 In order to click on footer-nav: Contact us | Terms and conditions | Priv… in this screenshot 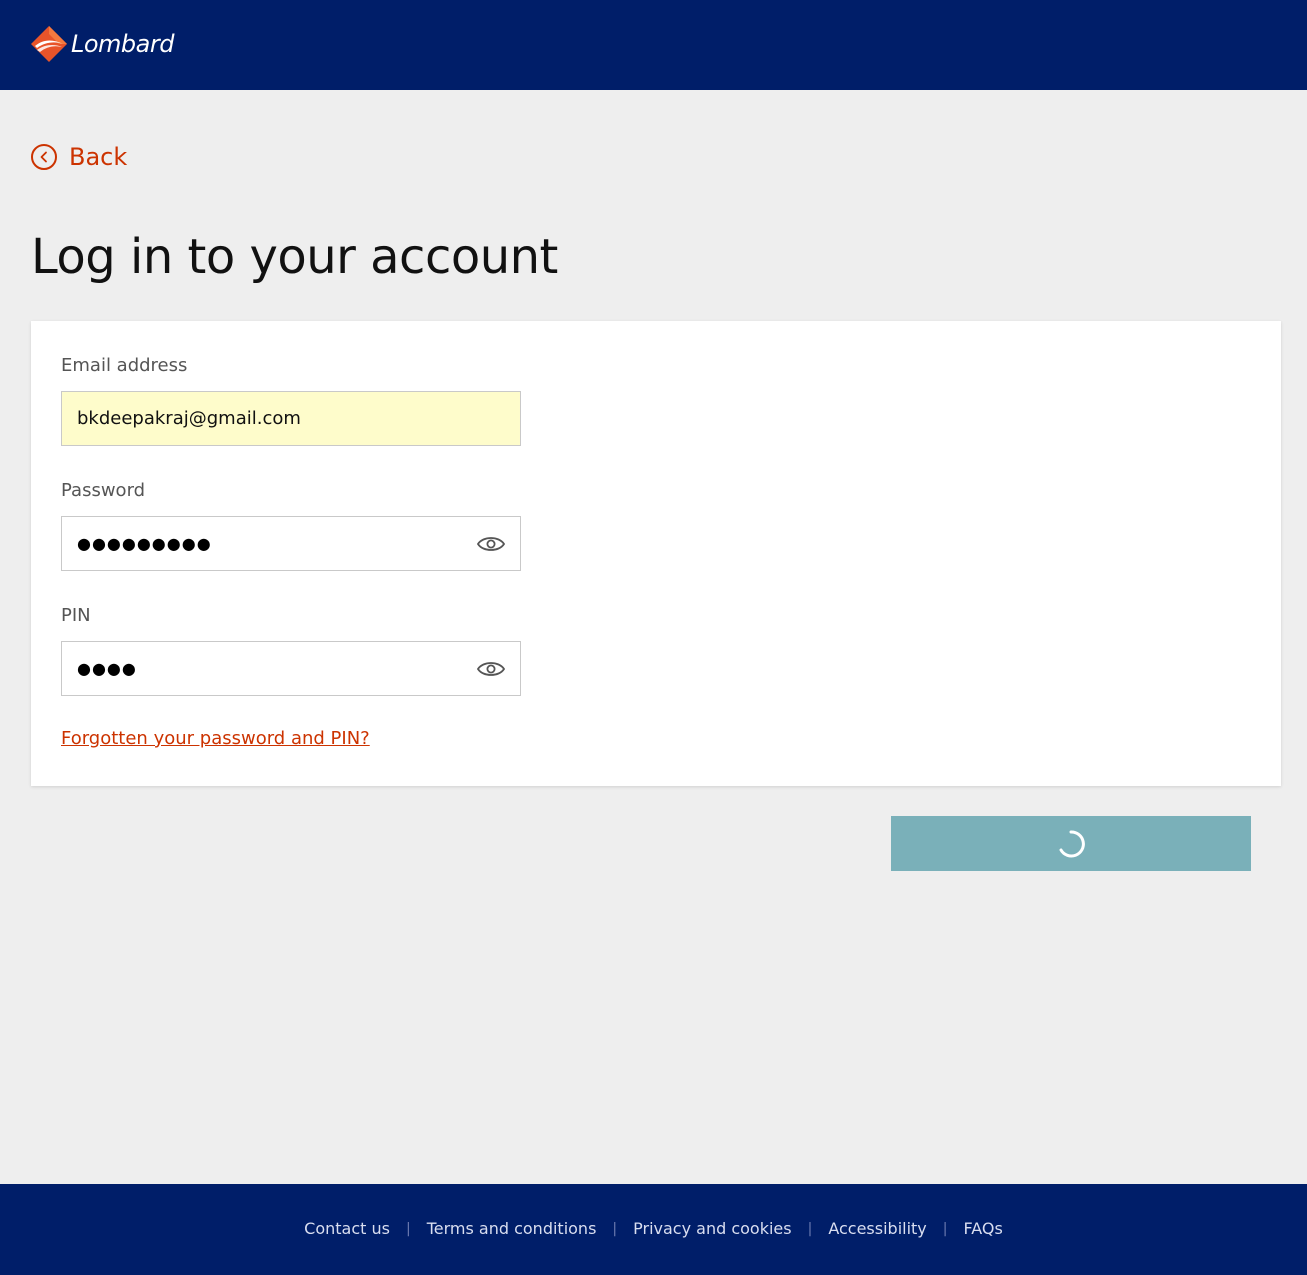, I will do `click(653, 1229)`.